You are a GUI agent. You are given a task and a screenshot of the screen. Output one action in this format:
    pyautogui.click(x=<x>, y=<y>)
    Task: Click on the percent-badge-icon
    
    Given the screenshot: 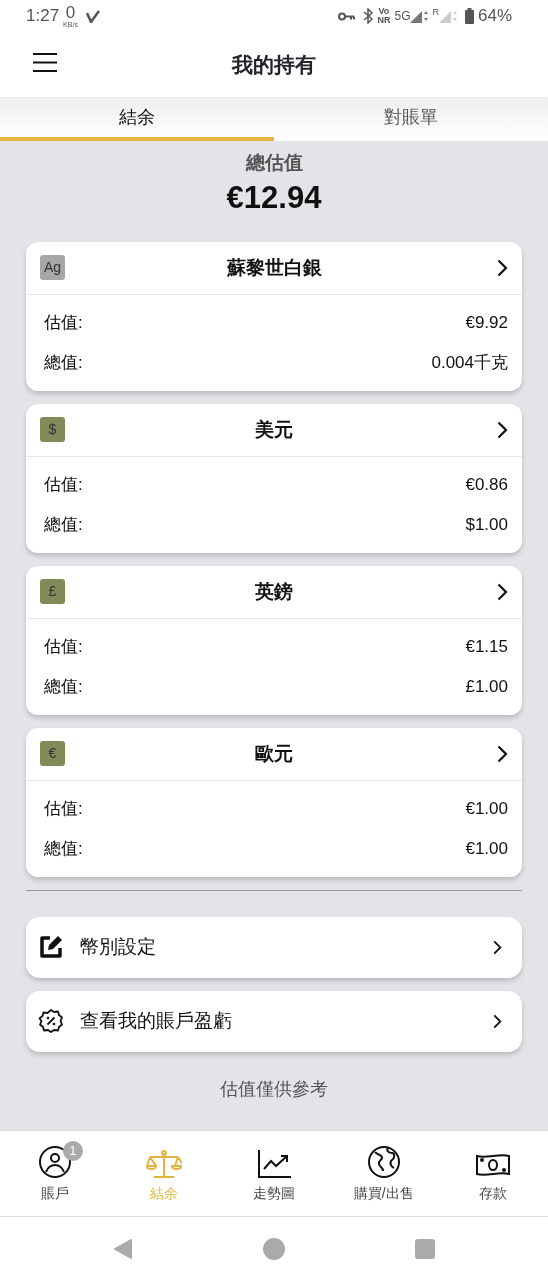 What is the action you would take?
    pyautogui.click(x=51, y=1021)
    